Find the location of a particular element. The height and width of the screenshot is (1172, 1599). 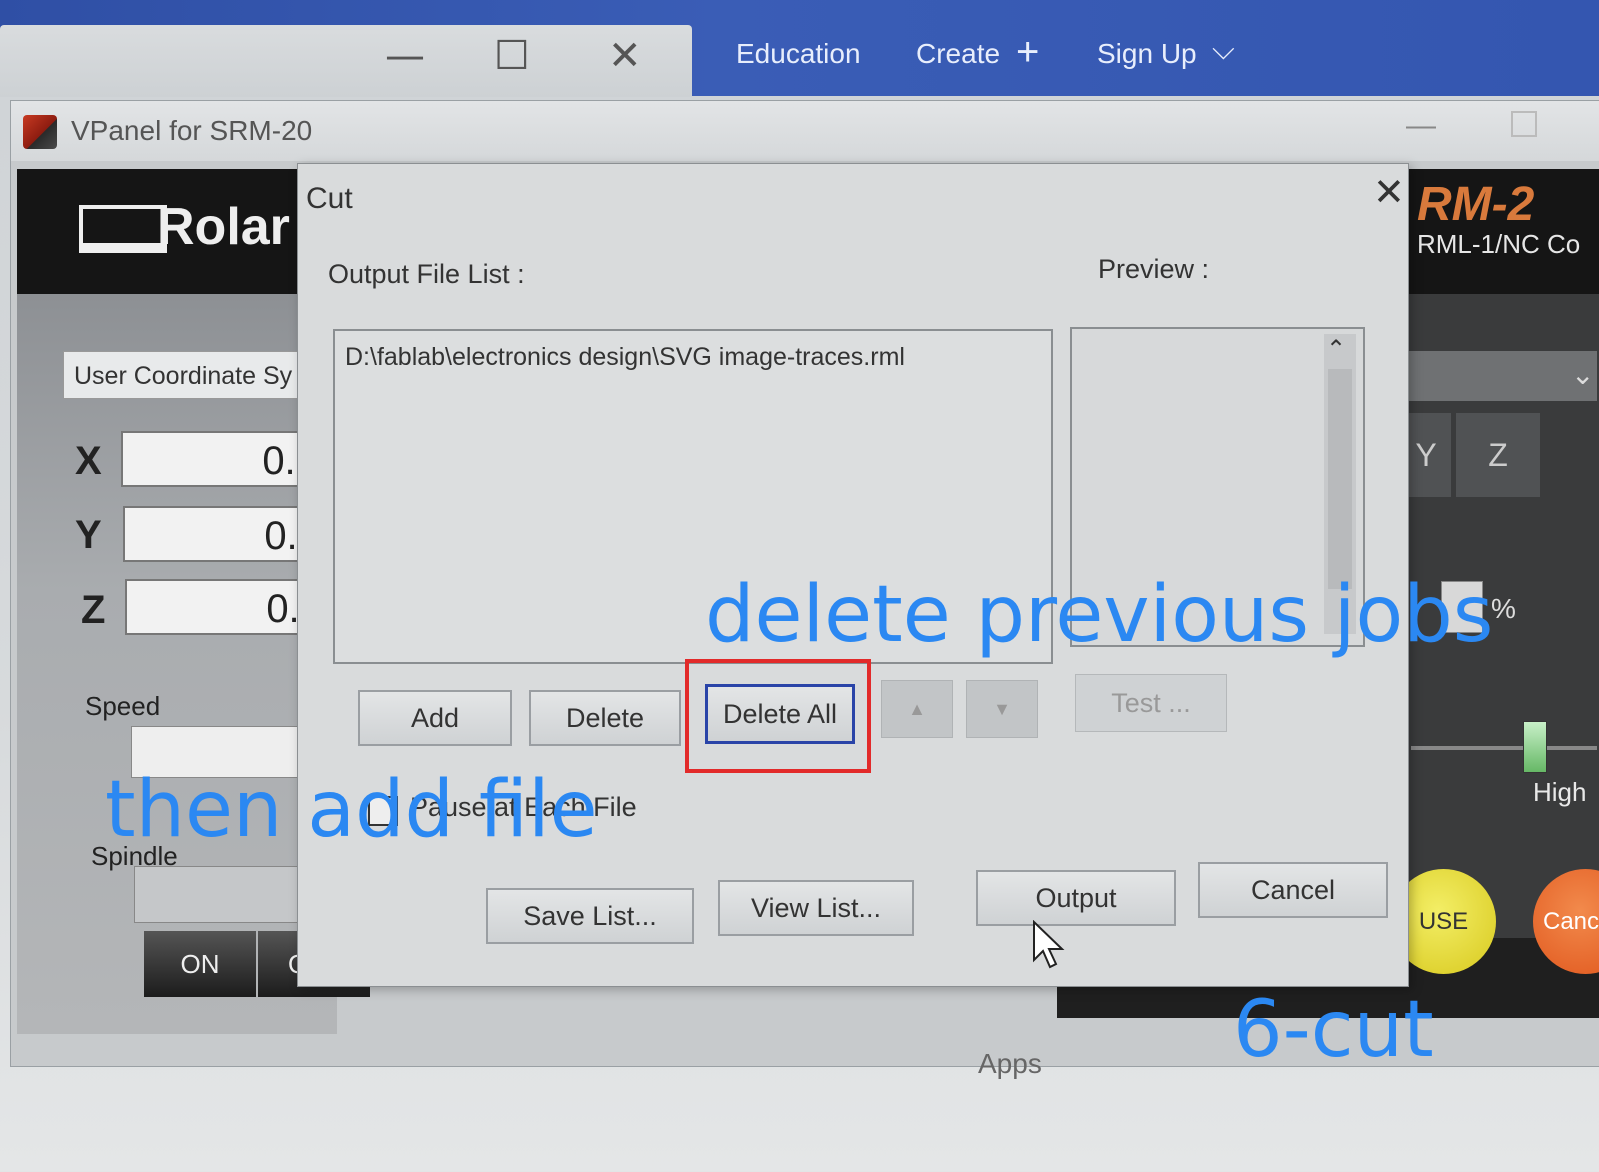

vpanel-titlebar: VPanel for SRM-20 — is located at coordinates (805, 131).